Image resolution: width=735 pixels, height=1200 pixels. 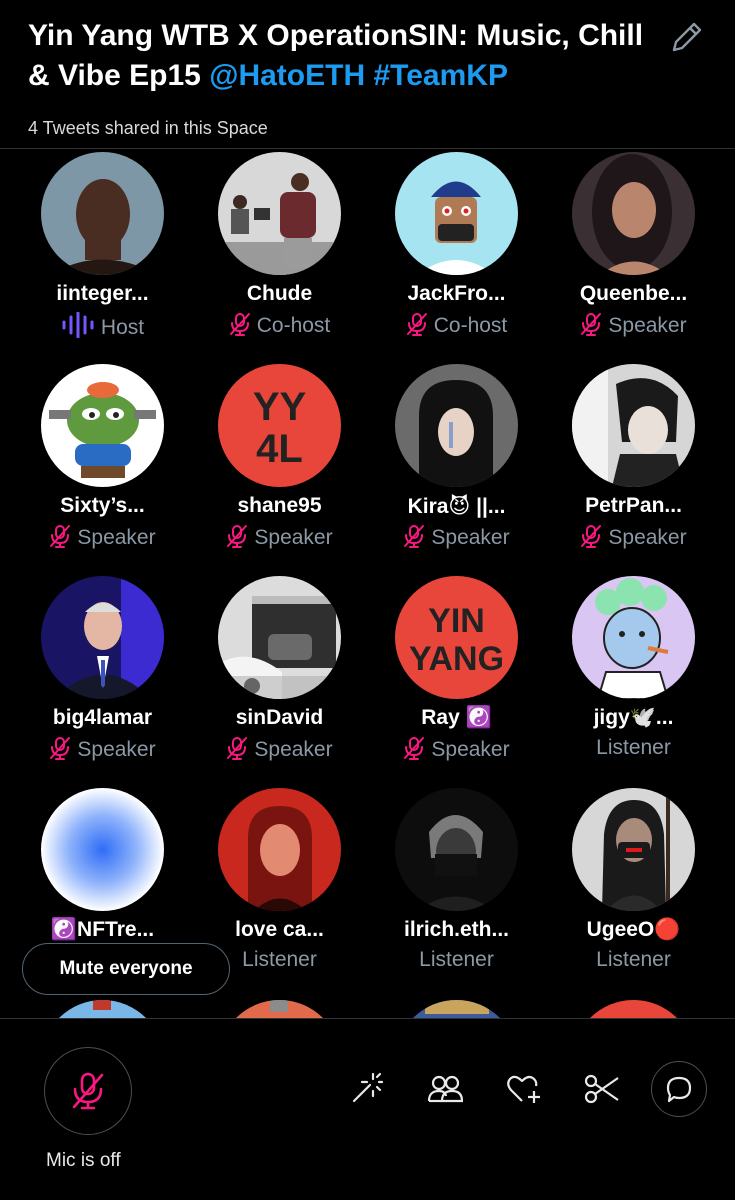 I want to click on participant-tile: UgeeO🔴 Listener, so click(x=633, y=894).